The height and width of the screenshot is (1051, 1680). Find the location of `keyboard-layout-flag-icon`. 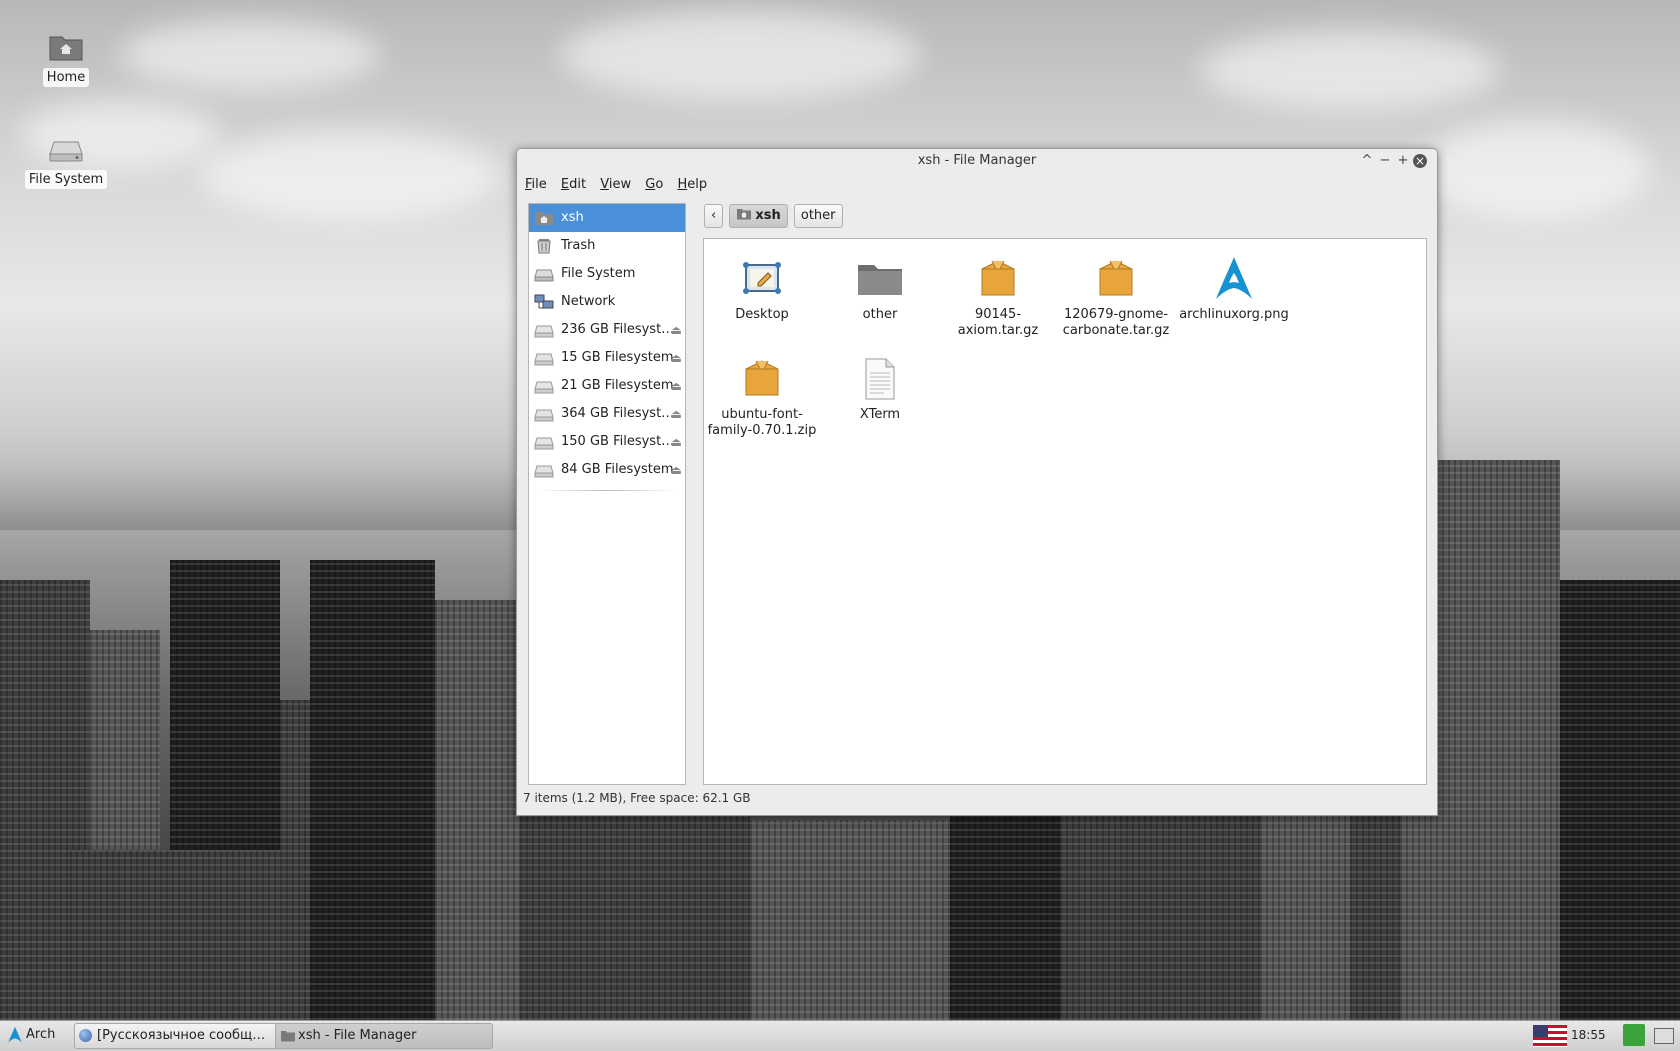

keyboard-layout-flag-icon is located at coordinates (1550, 1036).